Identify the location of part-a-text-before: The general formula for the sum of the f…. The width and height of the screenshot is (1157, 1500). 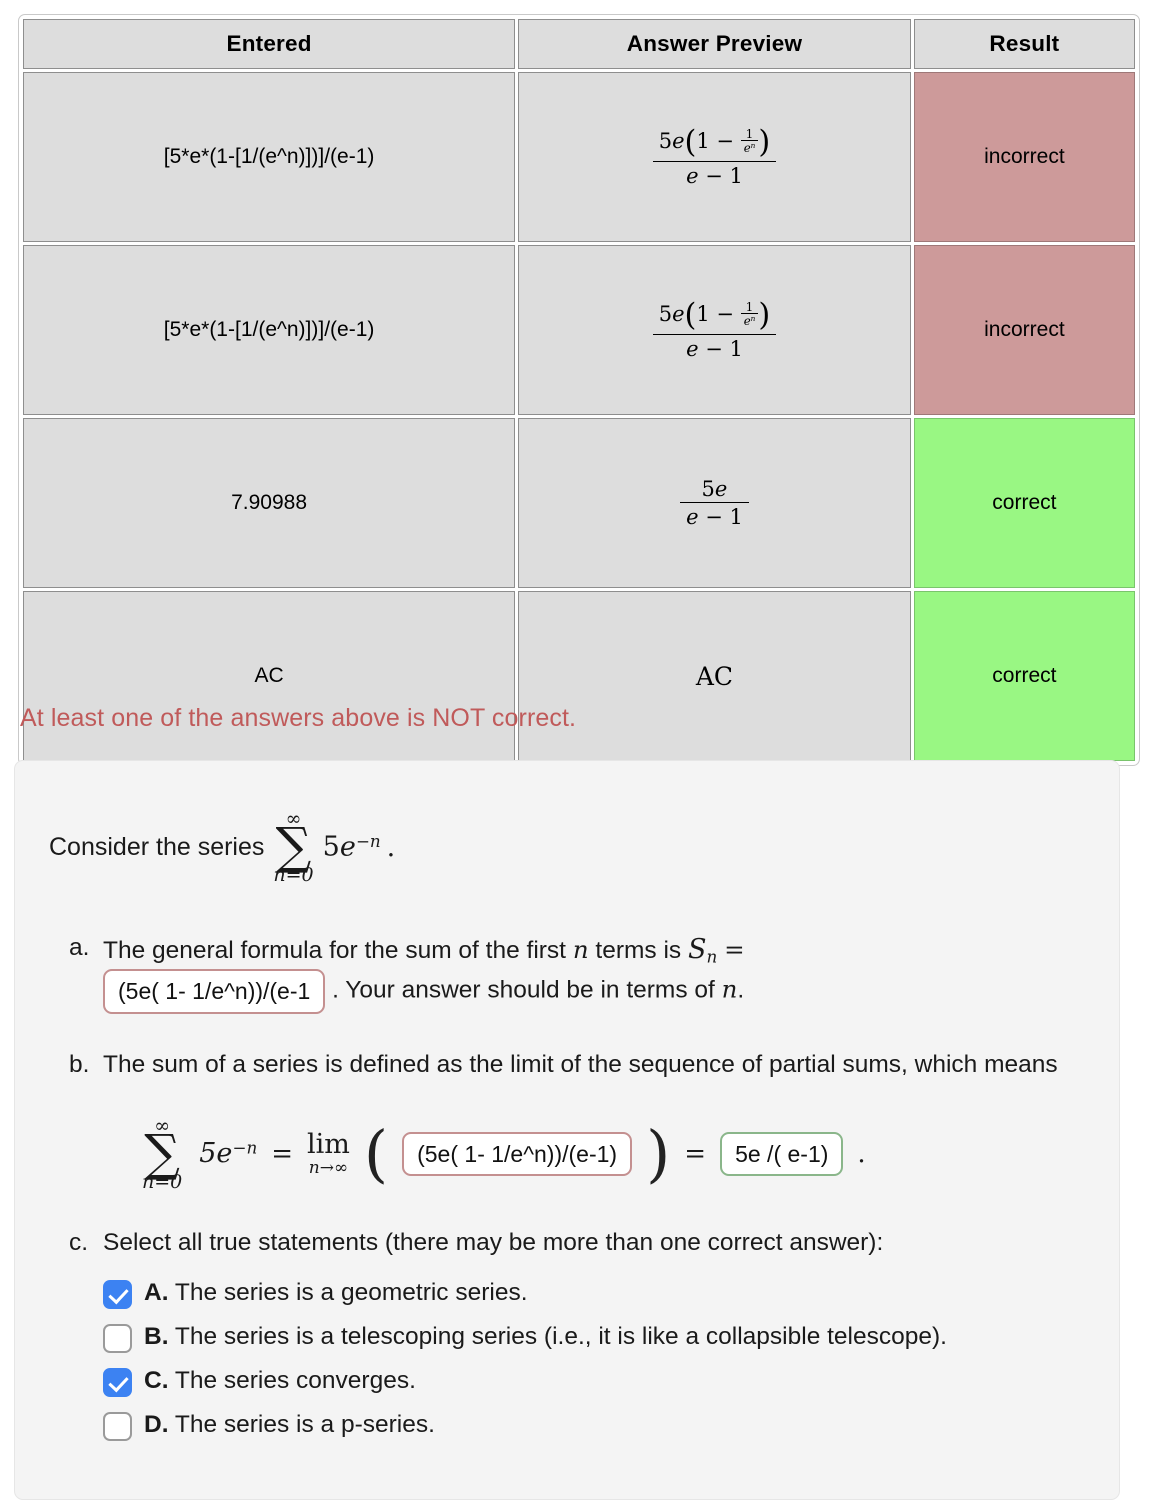
(334, 950).